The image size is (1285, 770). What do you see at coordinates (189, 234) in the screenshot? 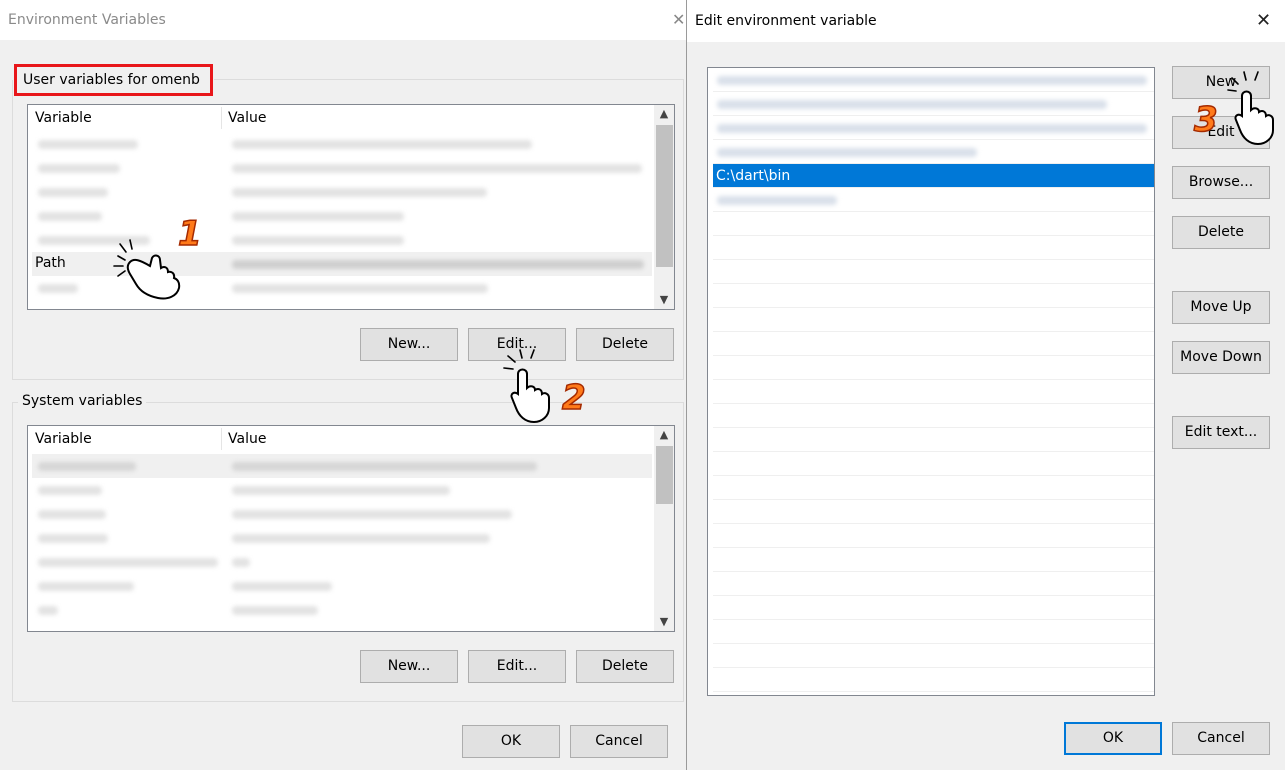
I see `step-number-1: 1` at bounding box center [189, 234].